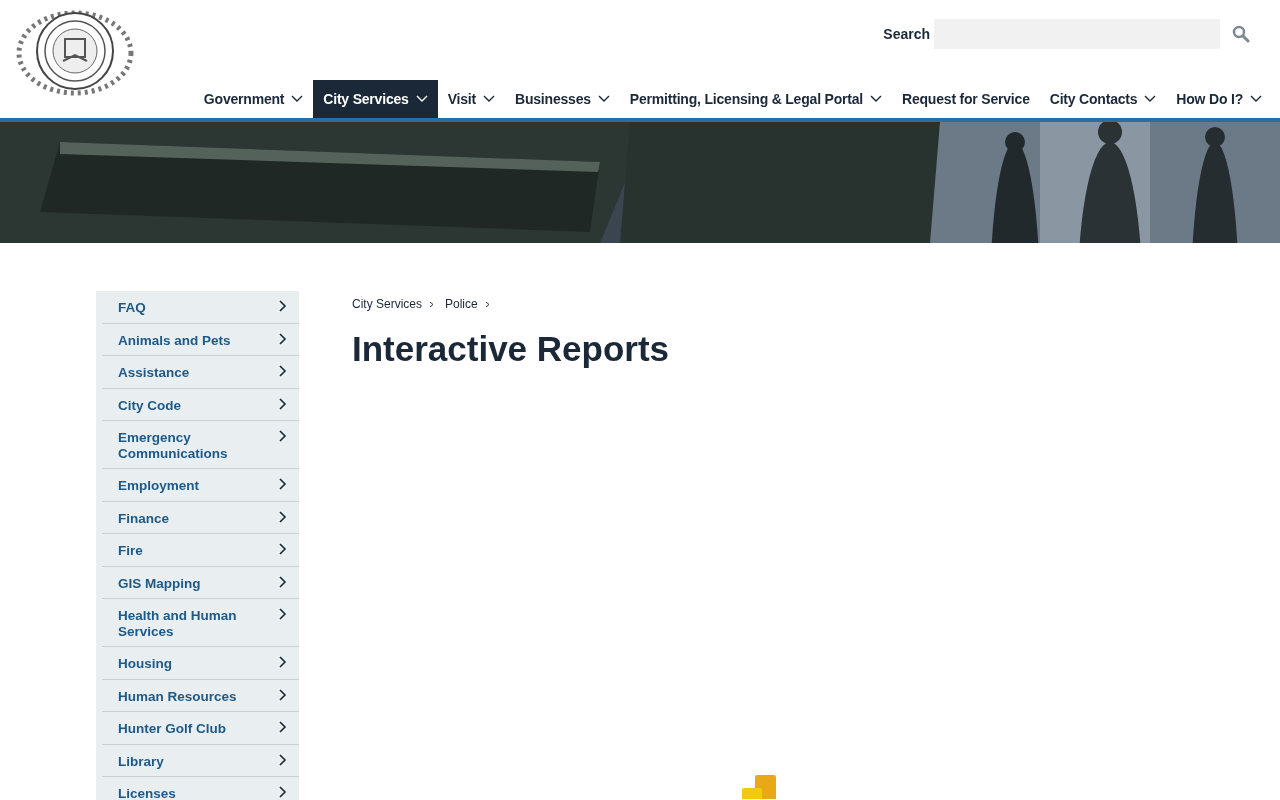  Describe the element at coordinates (1241, 34) in the screenshot. I see `search-icon` at that location.